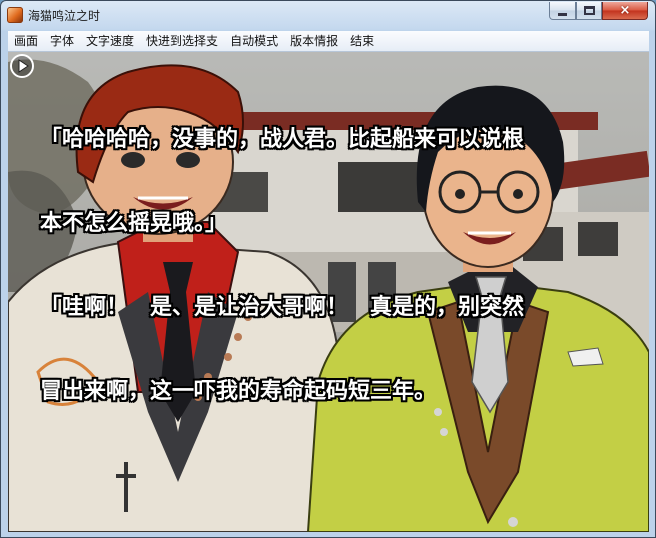 This screenshot has width=656, height=538. Describe the element at coordinates (362, 41) in the screenshot. I see `menu-exit: 结束` at that location.